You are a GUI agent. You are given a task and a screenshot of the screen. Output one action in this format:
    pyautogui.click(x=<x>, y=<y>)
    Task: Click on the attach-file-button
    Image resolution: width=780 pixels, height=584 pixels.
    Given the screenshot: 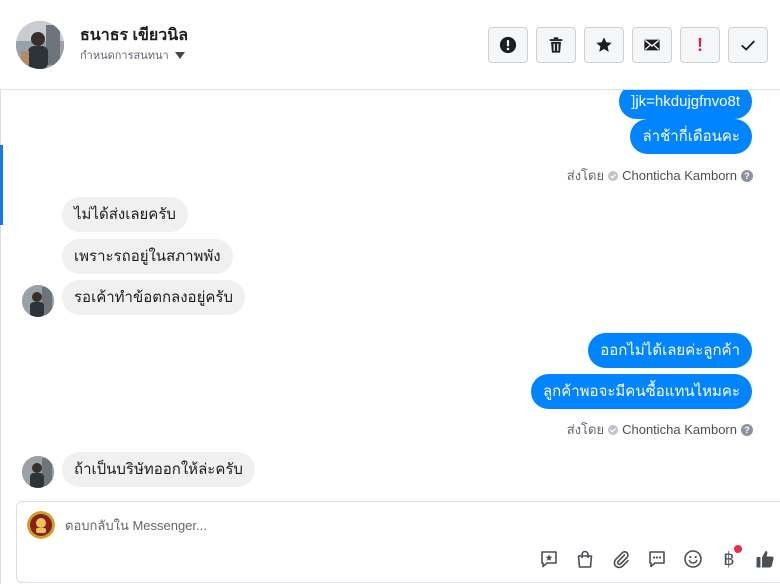 What is the action you would take?
    pyautogui.click(x=621, y=559)
    